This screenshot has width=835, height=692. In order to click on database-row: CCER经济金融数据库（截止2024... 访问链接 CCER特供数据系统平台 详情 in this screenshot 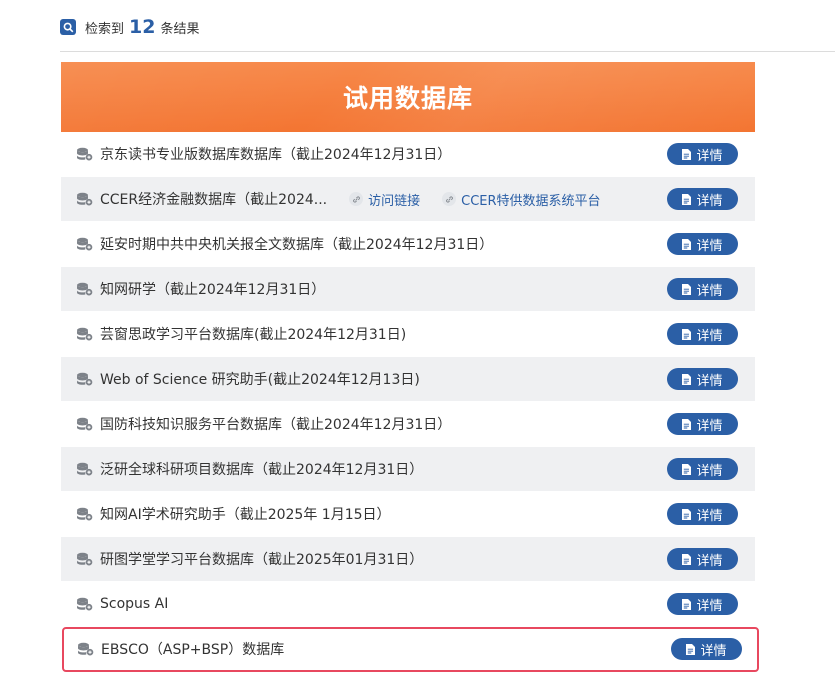, I will do `click(408, 199)`.